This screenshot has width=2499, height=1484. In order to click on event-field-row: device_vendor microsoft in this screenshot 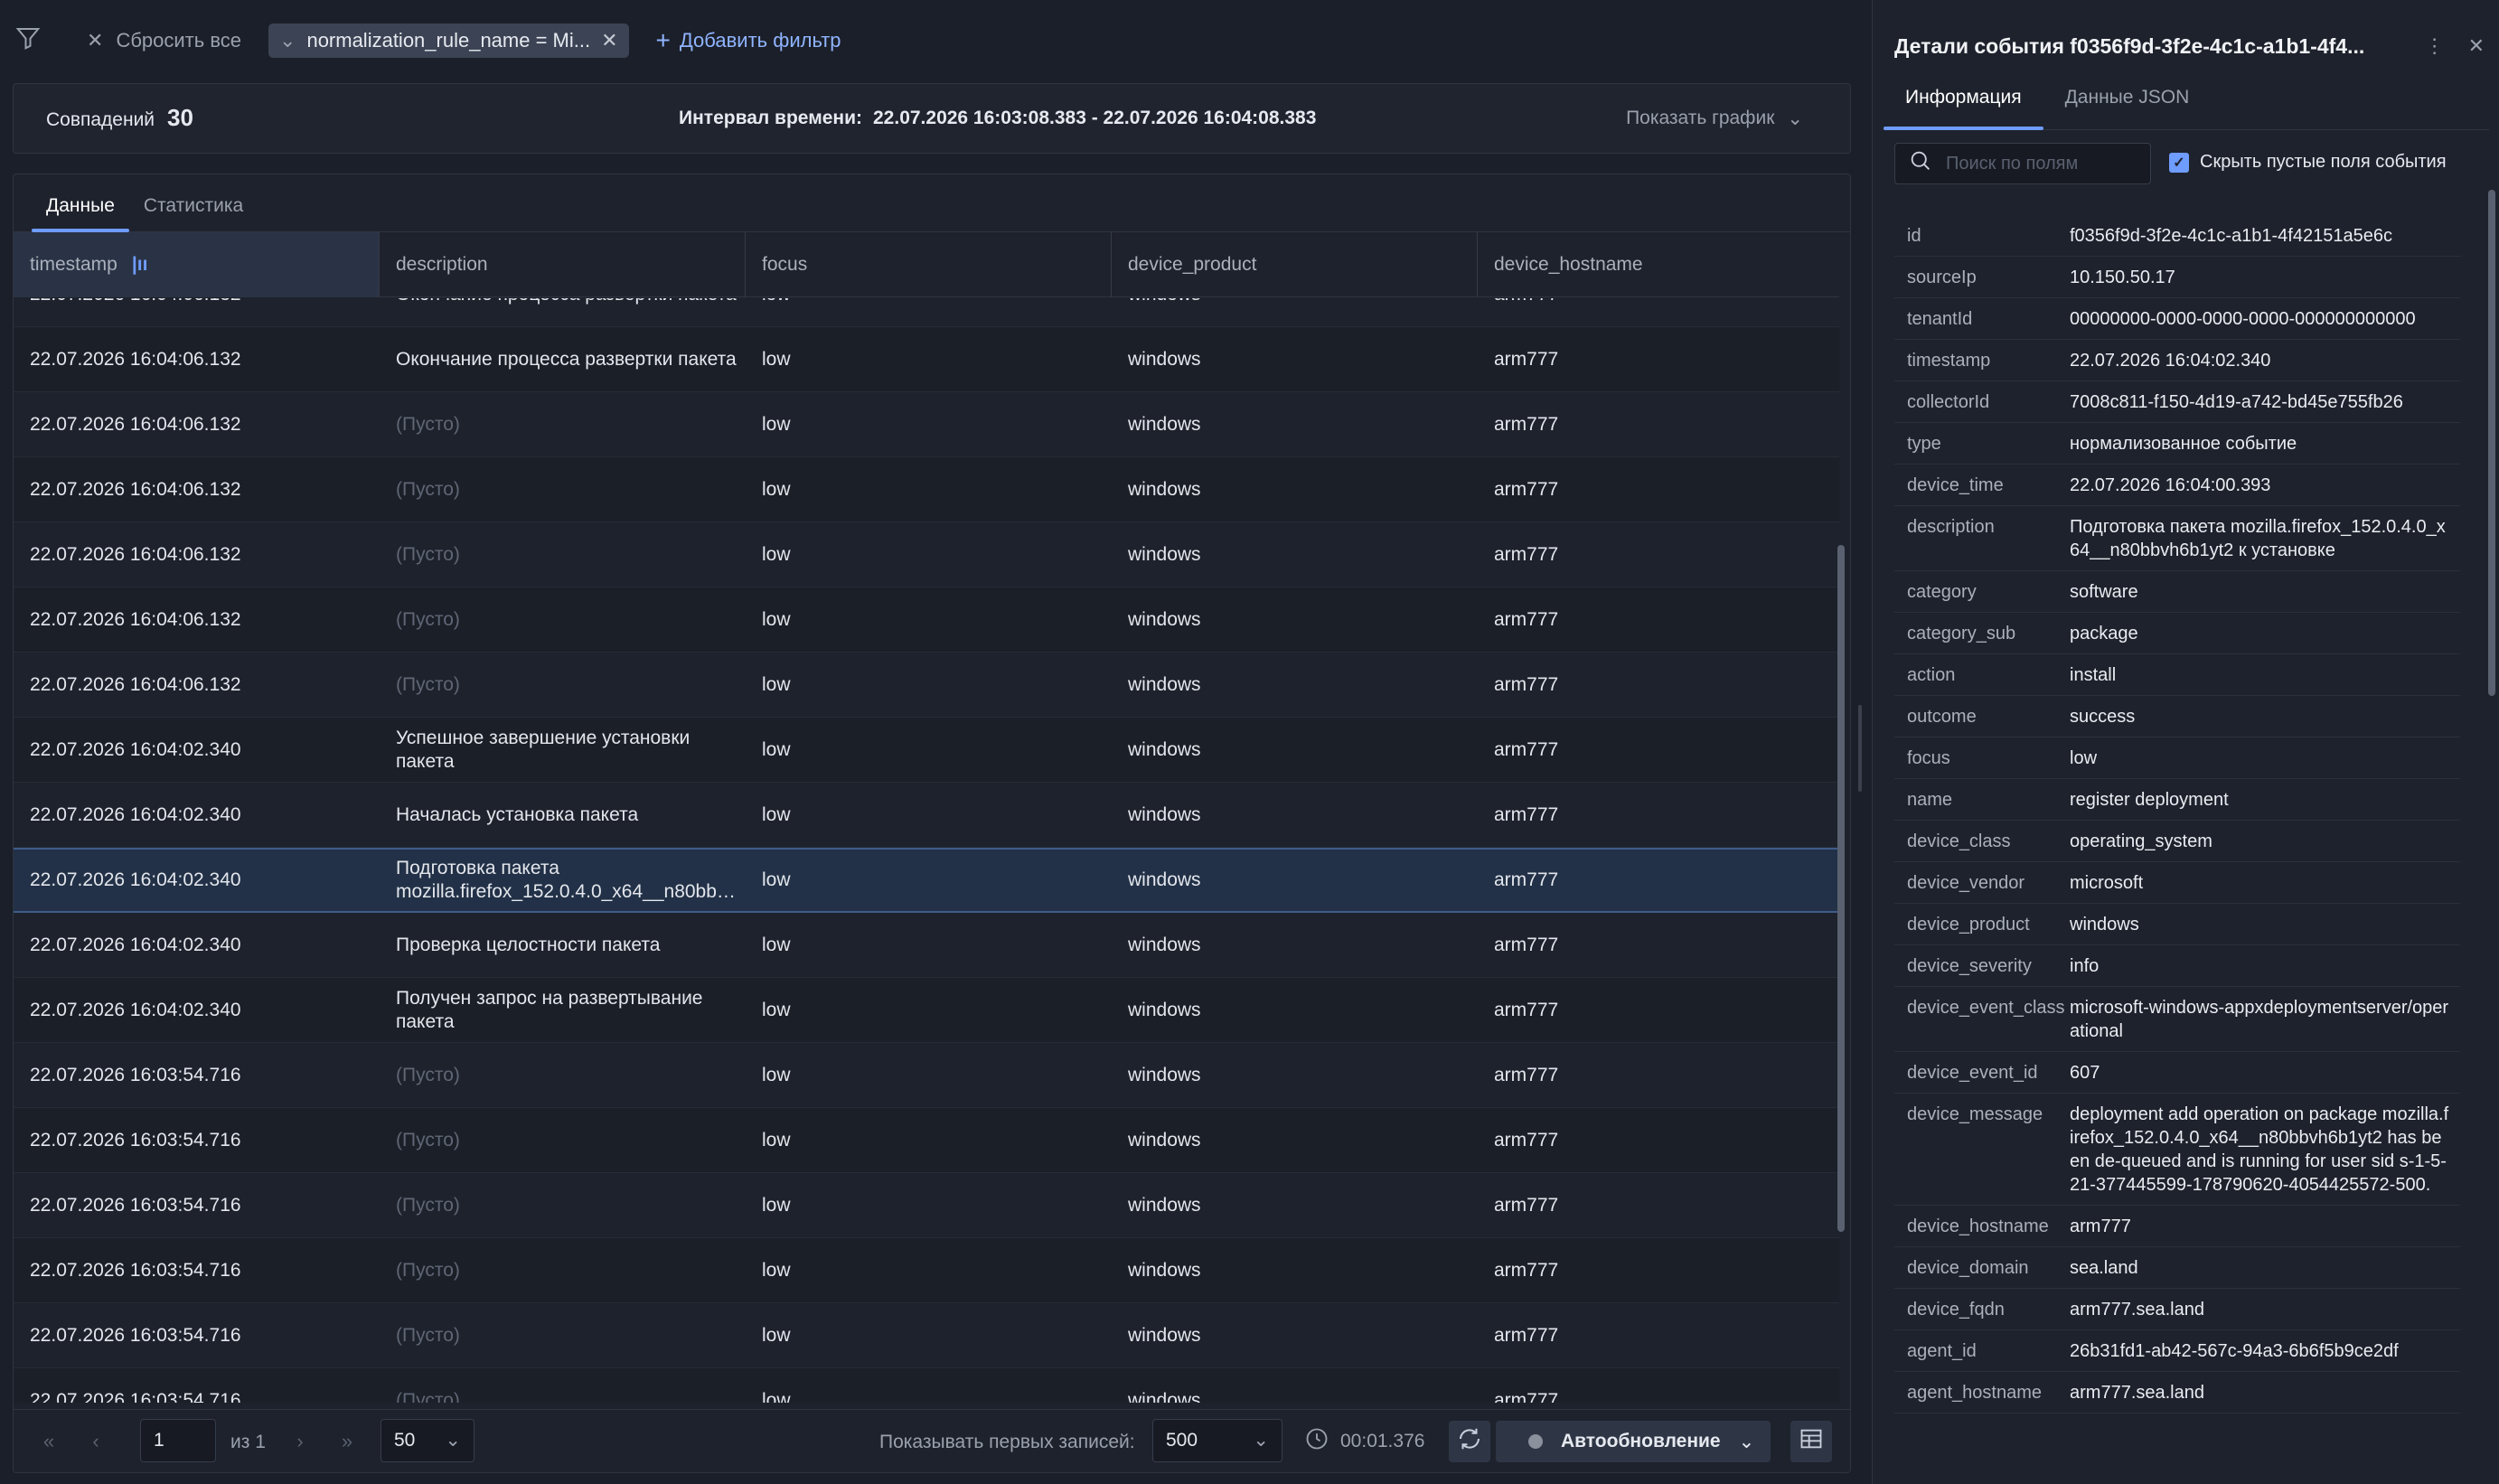, I will do `click(2177, 883)`.